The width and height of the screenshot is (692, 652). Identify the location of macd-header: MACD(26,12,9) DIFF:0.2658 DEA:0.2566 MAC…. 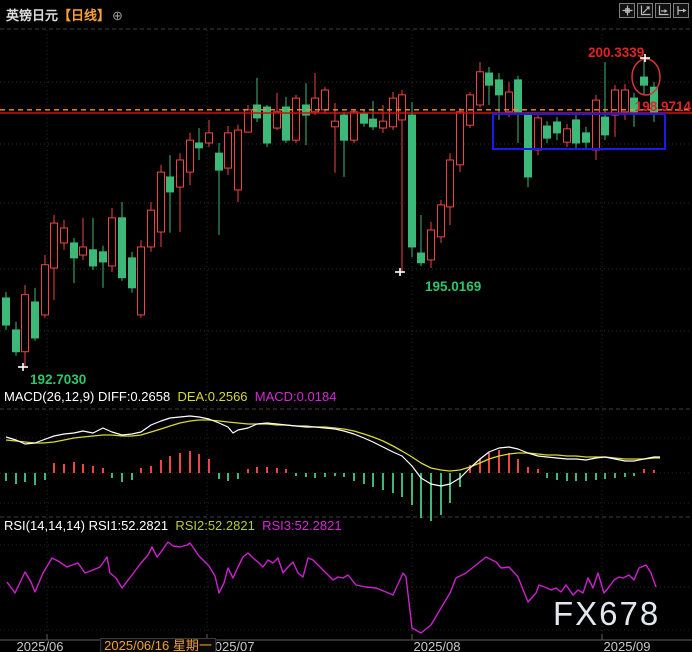
(170, 396).